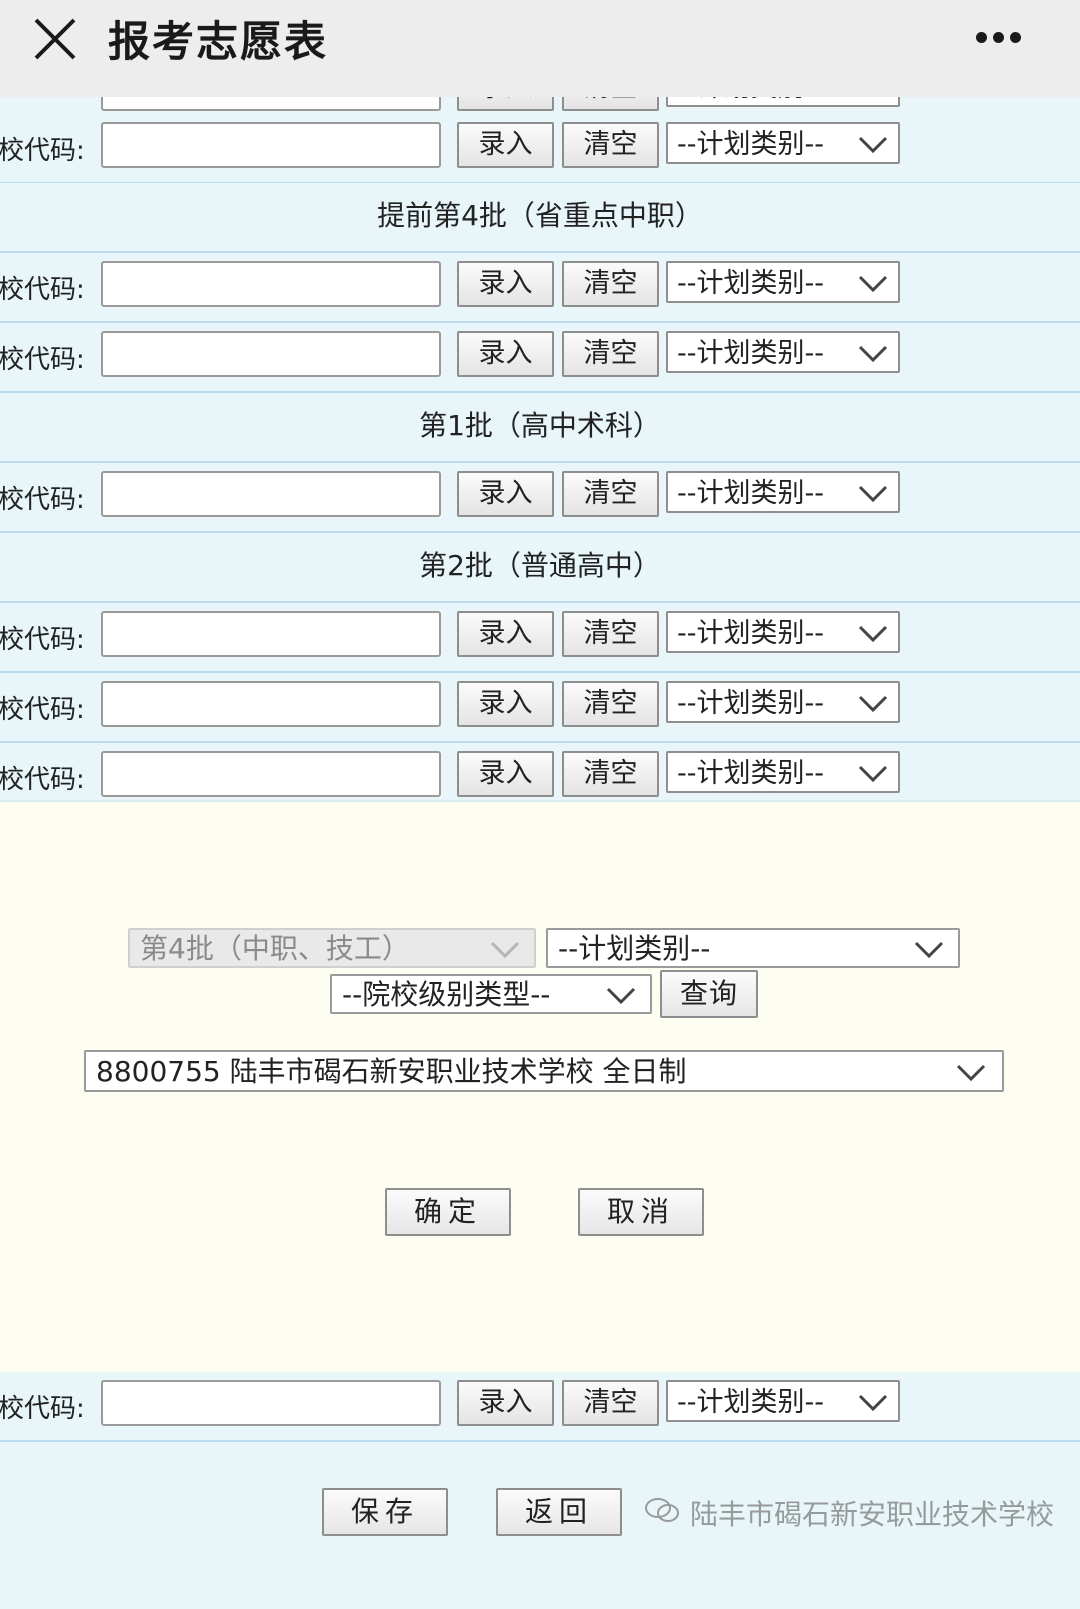 This screenshot has height=1609, width=1080. Describe the element at coordinates (55, 39) in the screenshot. I see `close-icon` at that location.